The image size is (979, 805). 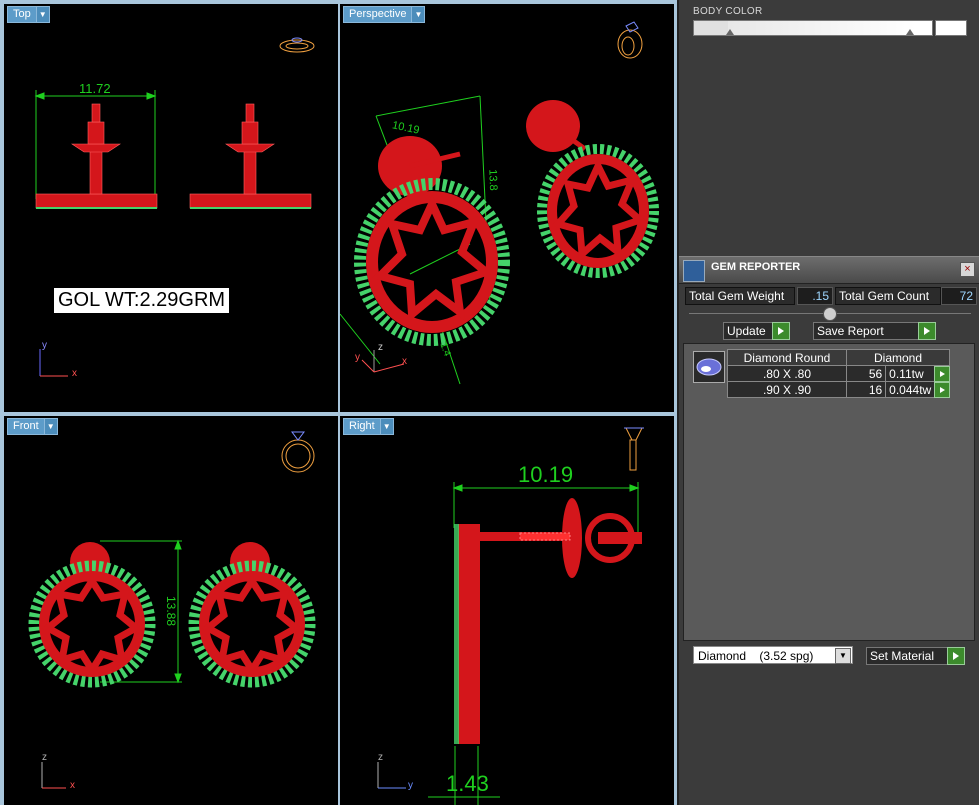 What do you see at coordinates (822, 28) in the screenshot?
I see `body-color-gradient` at bounding box center [822, 28].